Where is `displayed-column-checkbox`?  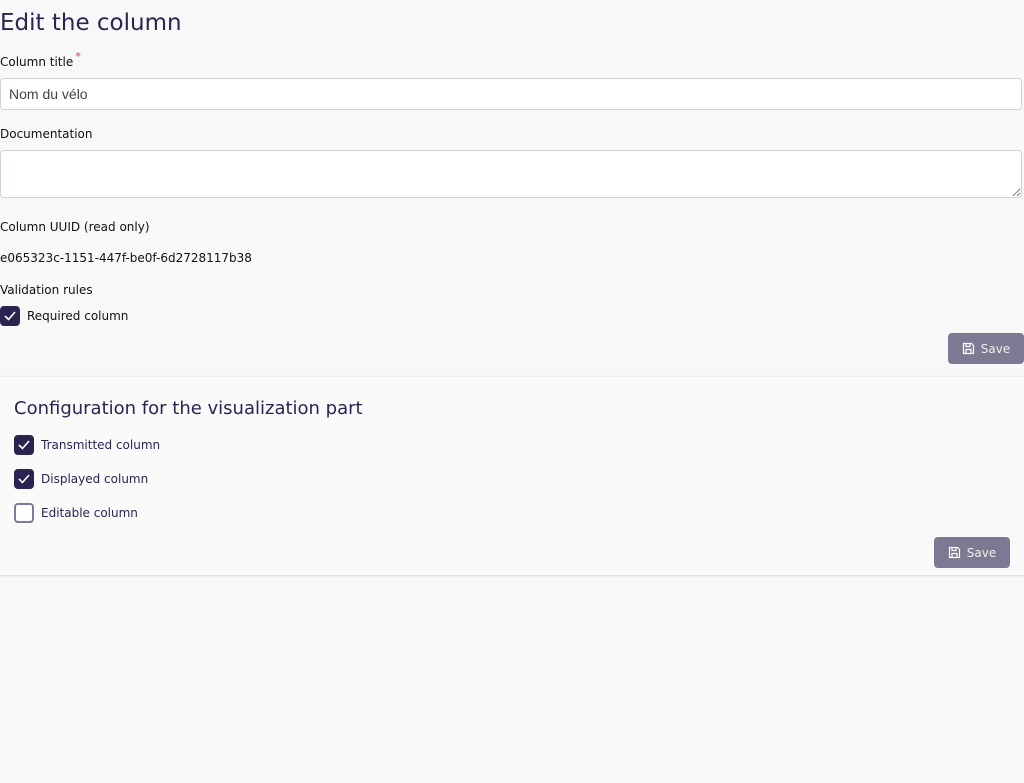 displayed-column-checkbox is located at coordinates (24, 479).